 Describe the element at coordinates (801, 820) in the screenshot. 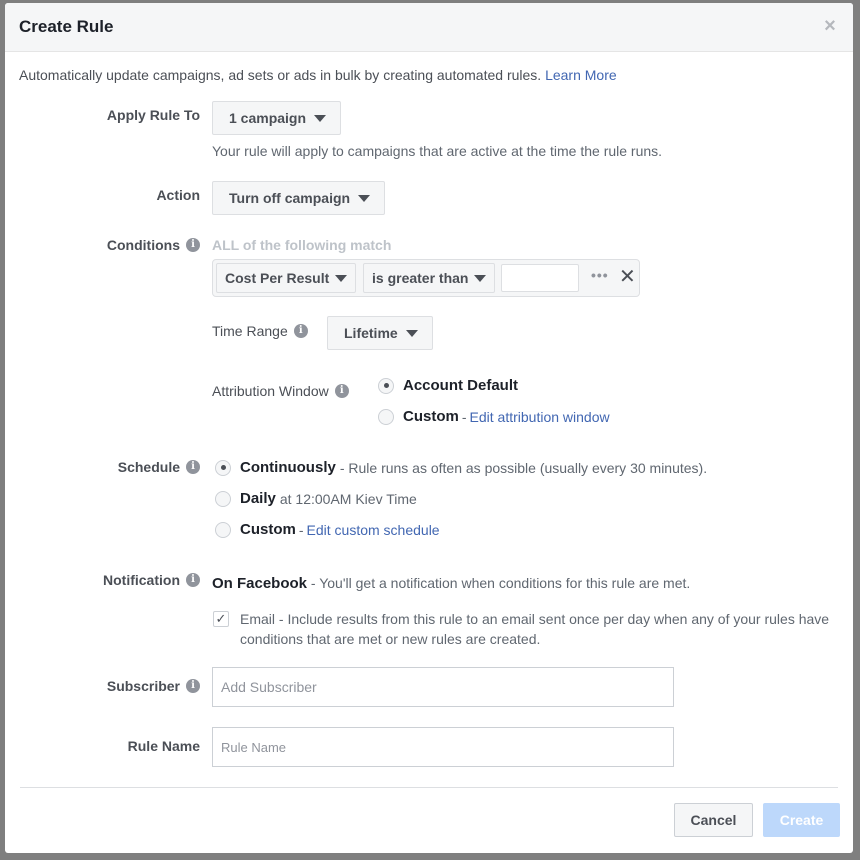

I see `create-button: Create` at that location.